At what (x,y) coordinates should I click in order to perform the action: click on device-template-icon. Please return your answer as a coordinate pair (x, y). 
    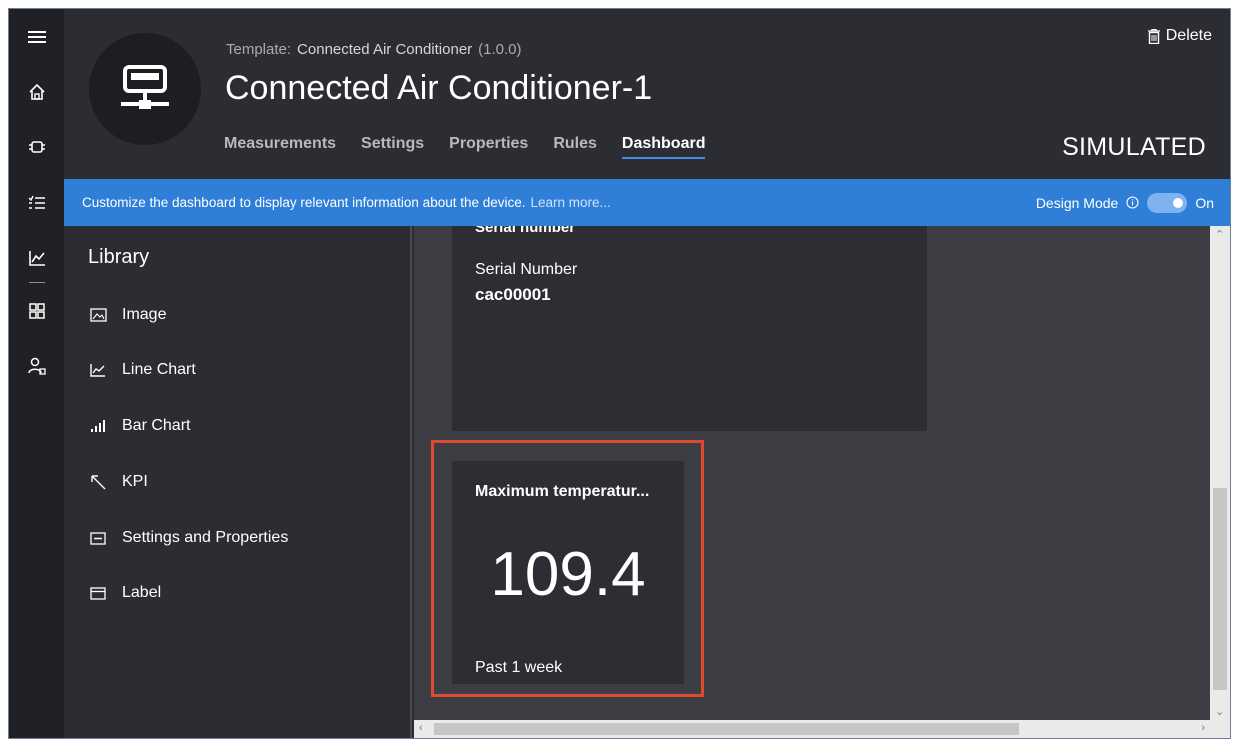
    Looking at the image, I should click on (145, 87).